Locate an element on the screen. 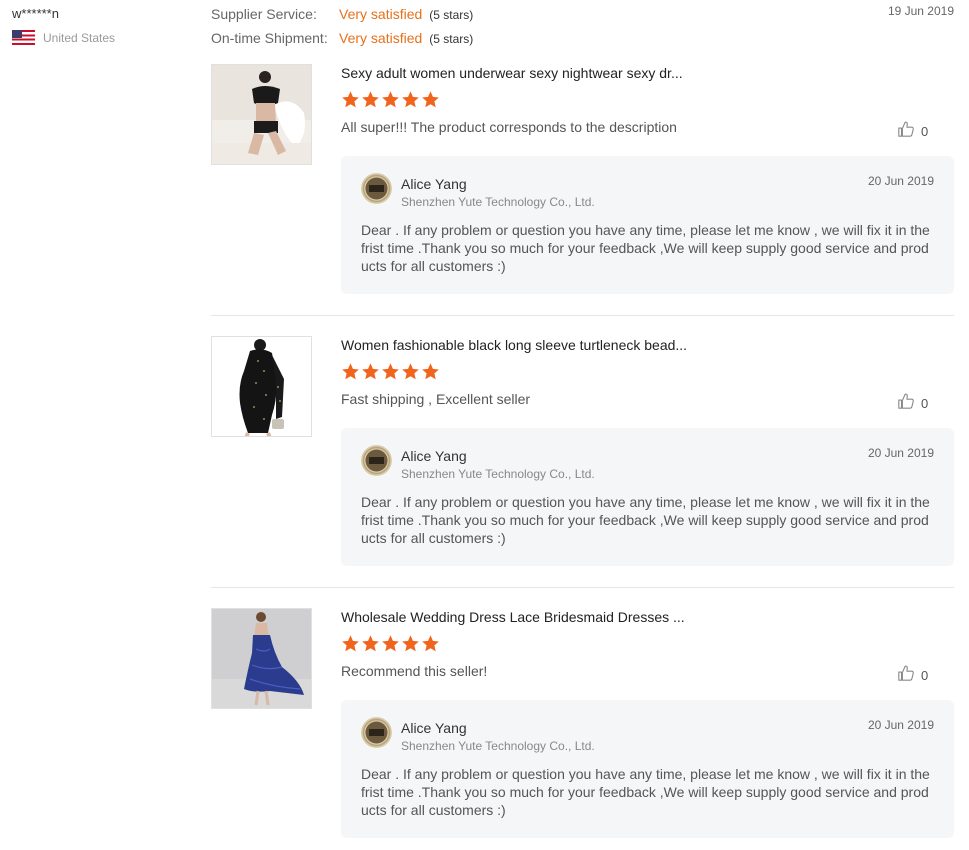 This screenshot has width=969, height=850. rating-label: Supplier Service: is located at coordinates (264, 14).